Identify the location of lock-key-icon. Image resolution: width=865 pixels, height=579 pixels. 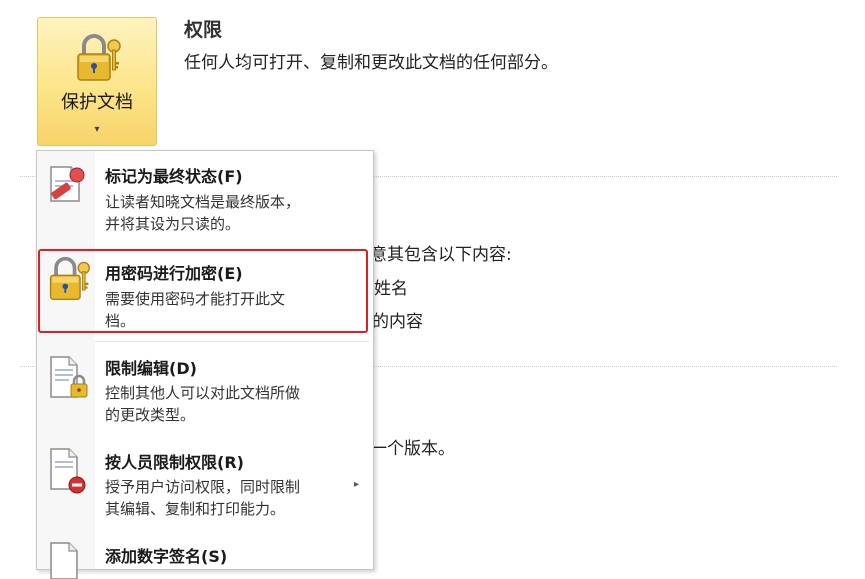
(99, 57).